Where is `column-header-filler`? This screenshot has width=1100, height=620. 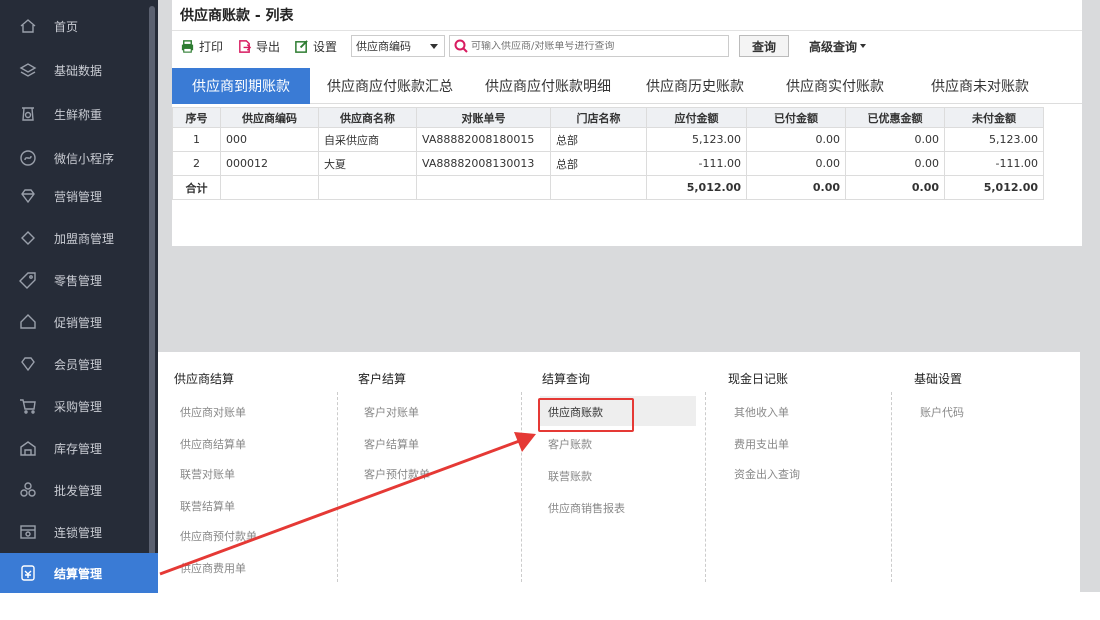
column-header-filler is located at coordinates (1061, 117).